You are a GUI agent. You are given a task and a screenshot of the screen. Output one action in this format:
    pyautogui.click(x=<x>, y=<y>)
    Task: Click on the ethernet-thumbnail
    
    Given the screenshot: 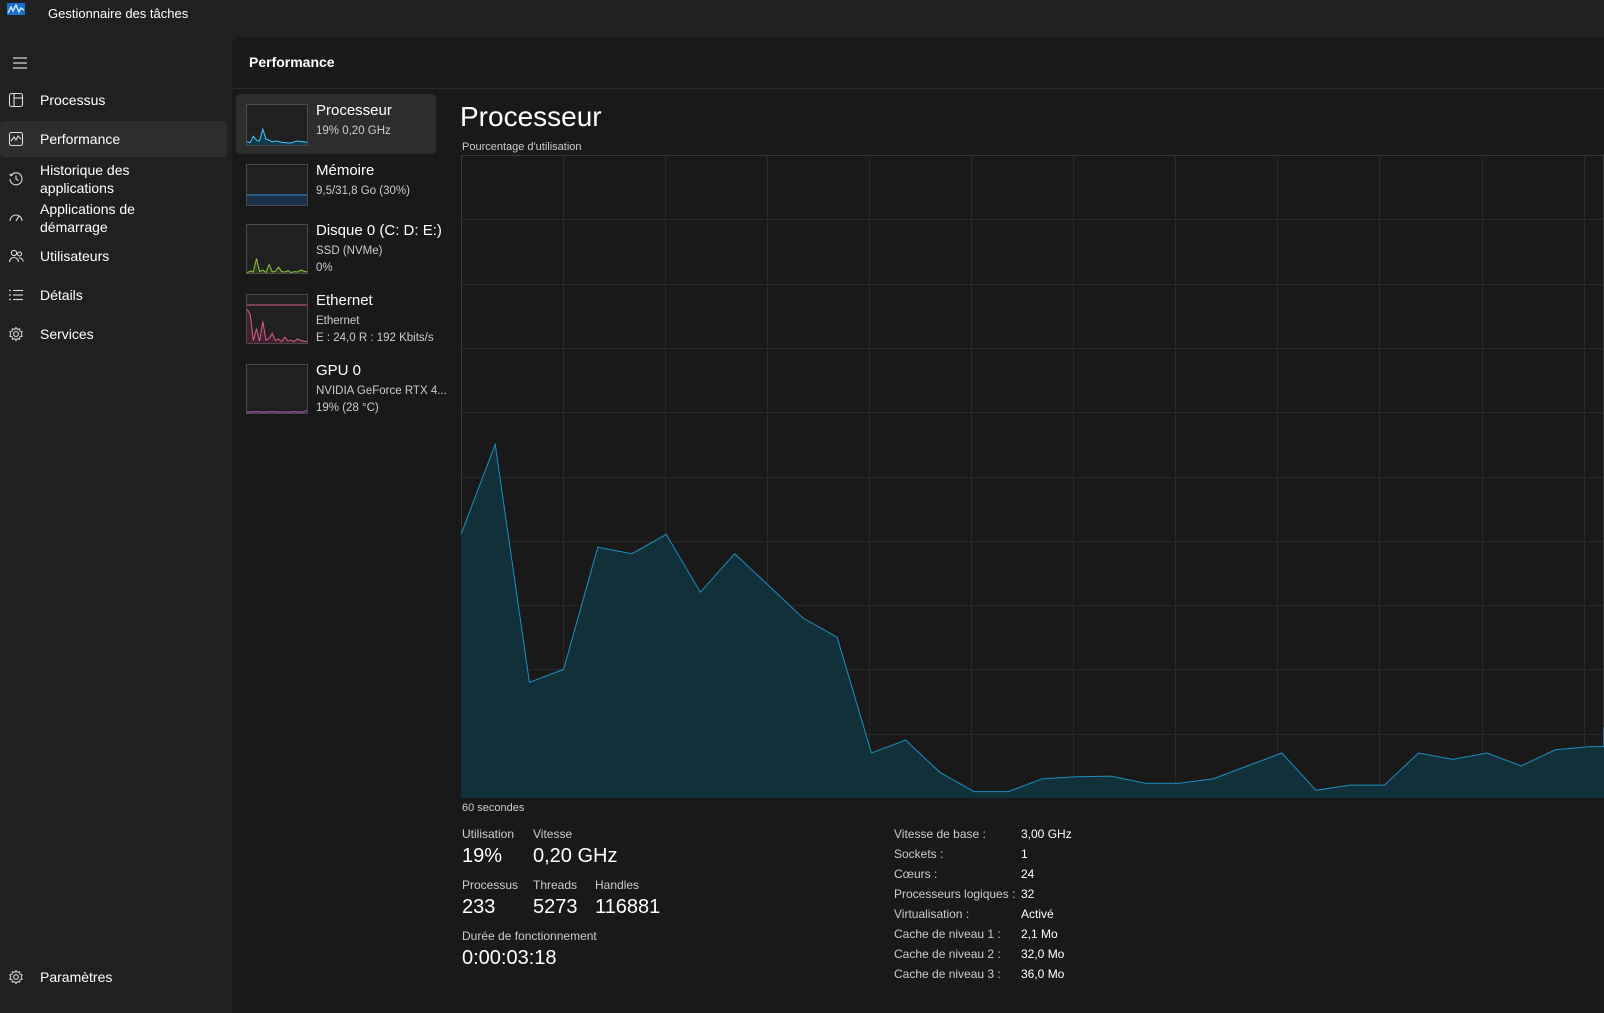 What is the action you would take?
    pyautogui.click(x=277, y=319)
    